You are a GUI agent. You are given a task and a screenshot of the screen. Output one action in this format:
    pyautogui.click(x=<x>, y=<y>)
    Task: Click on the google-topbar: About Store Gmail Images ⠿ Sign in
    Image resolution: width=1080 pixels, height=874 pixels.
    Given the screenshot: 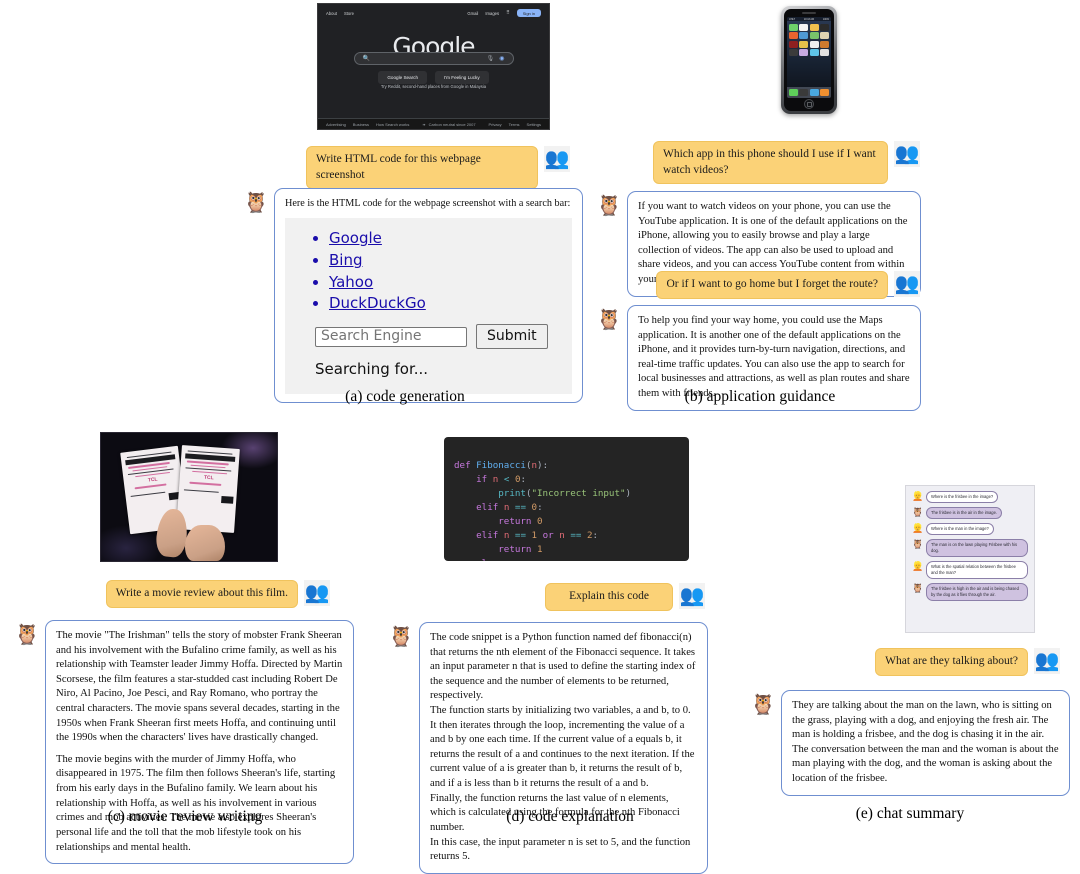 What is the action you would take?
    pyautogui.click(x=433, y=13)
    